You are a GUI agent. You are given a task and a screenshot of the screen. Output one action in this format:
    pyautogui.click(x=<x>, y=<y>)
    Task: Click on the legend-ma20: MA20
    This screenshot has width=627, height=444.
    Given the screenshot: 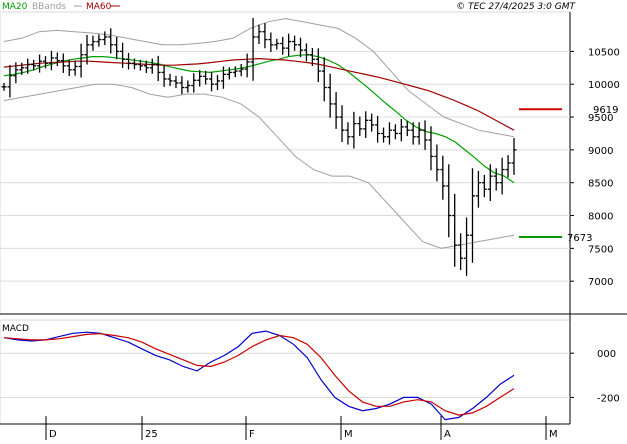 What is the action you would take?
    pyautogui.click(x=15, y=7)
    